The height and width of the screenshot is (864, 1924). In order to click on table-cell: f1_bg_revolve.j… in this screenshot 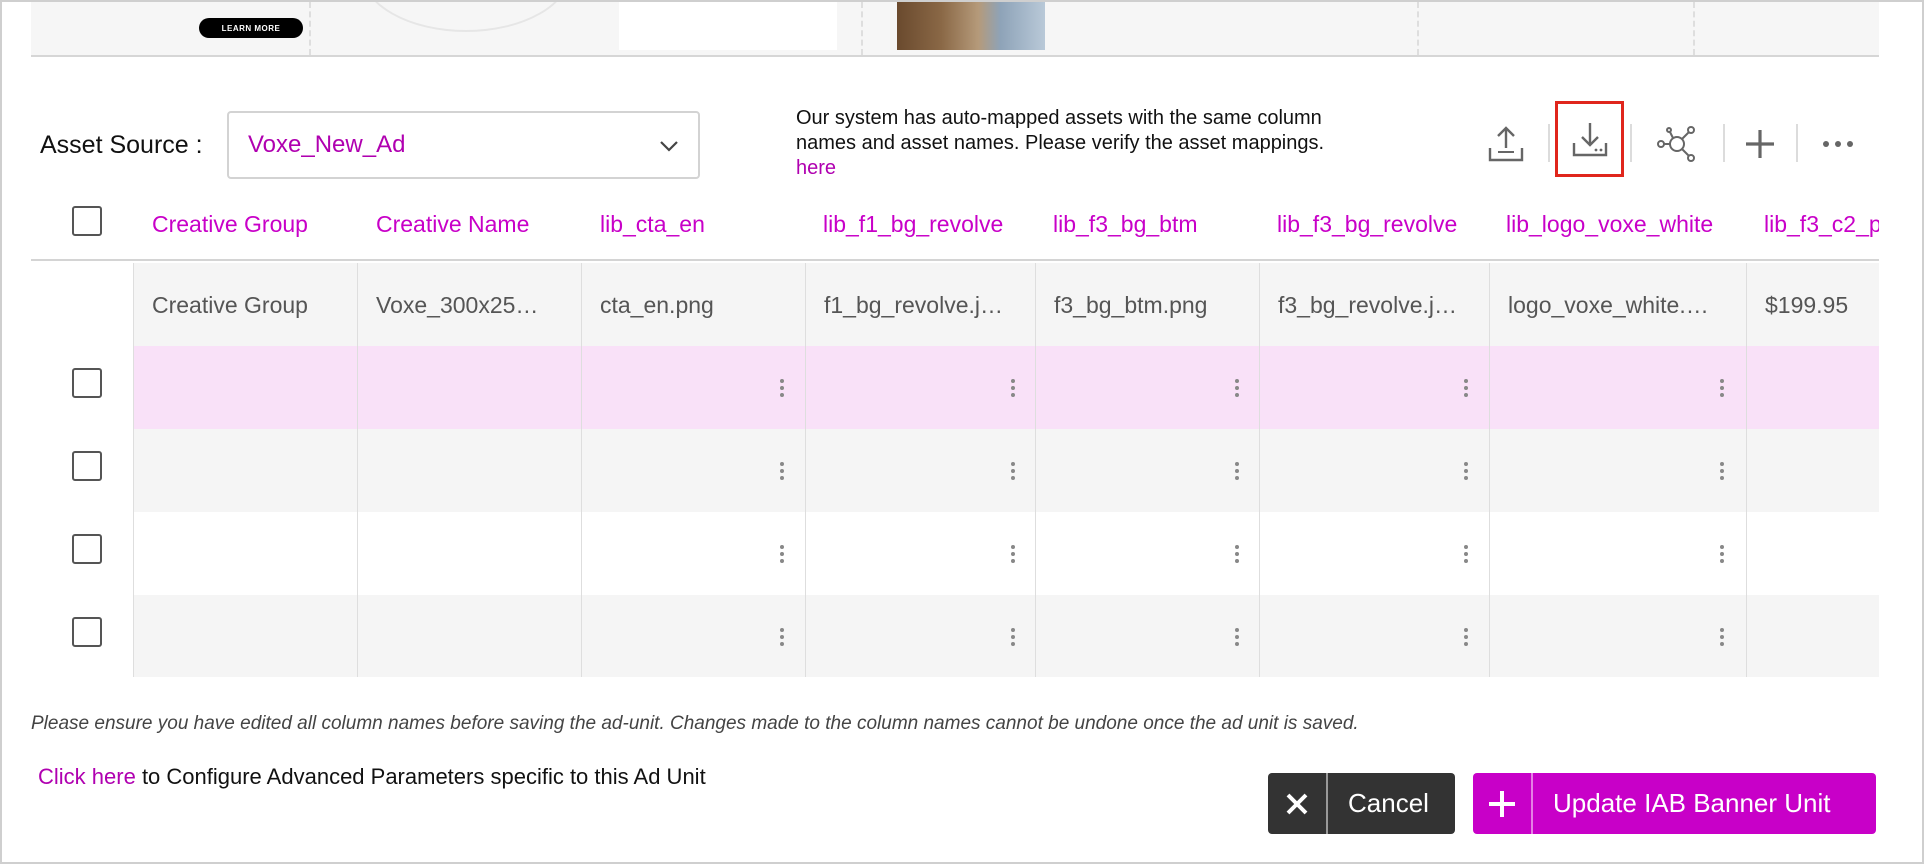, I will do `click(920, 304)`.